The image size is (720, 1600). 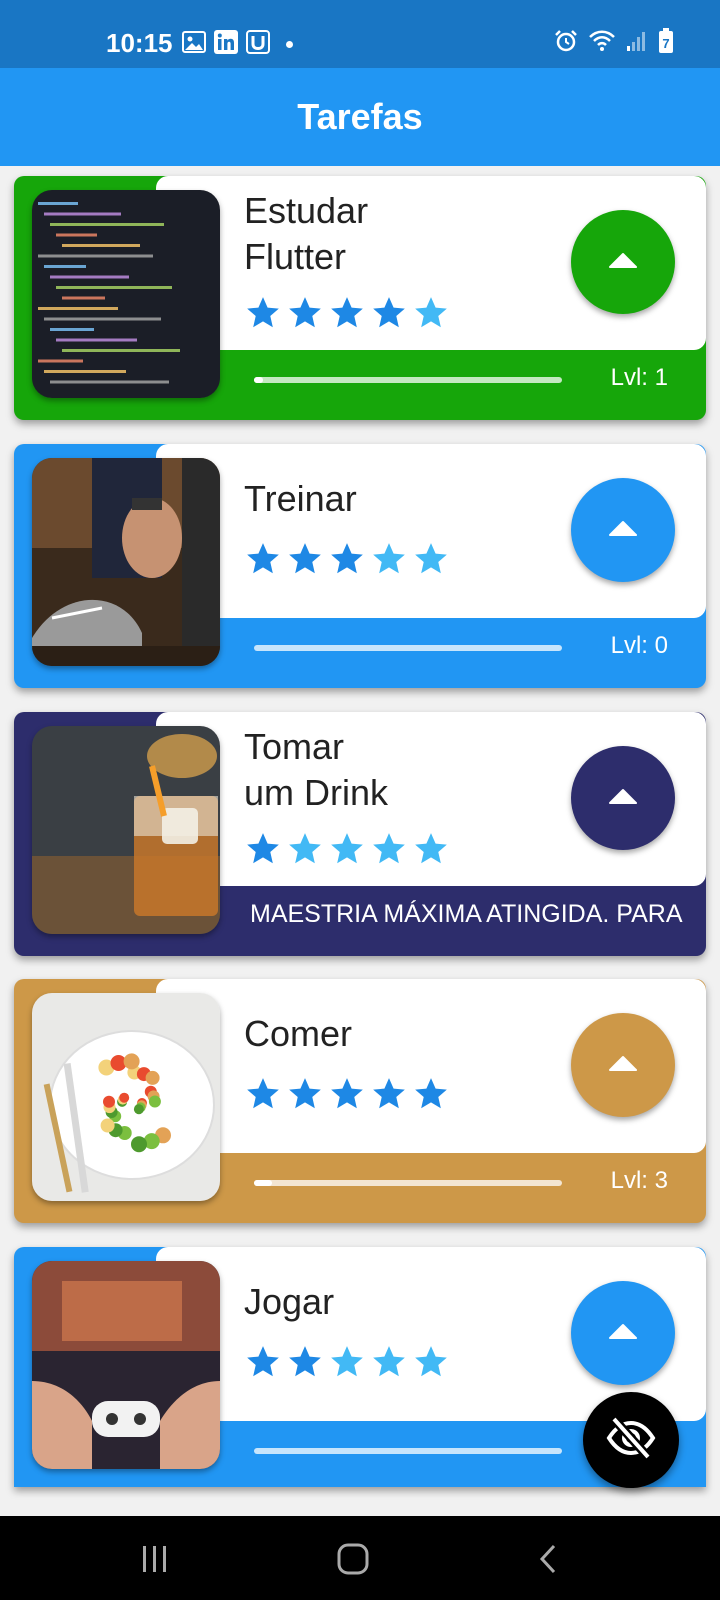 What do you see at coordinates (316, 792) in the screenshot?
I see `task-title-line2: um Drink` at bounding box center [316, 792].